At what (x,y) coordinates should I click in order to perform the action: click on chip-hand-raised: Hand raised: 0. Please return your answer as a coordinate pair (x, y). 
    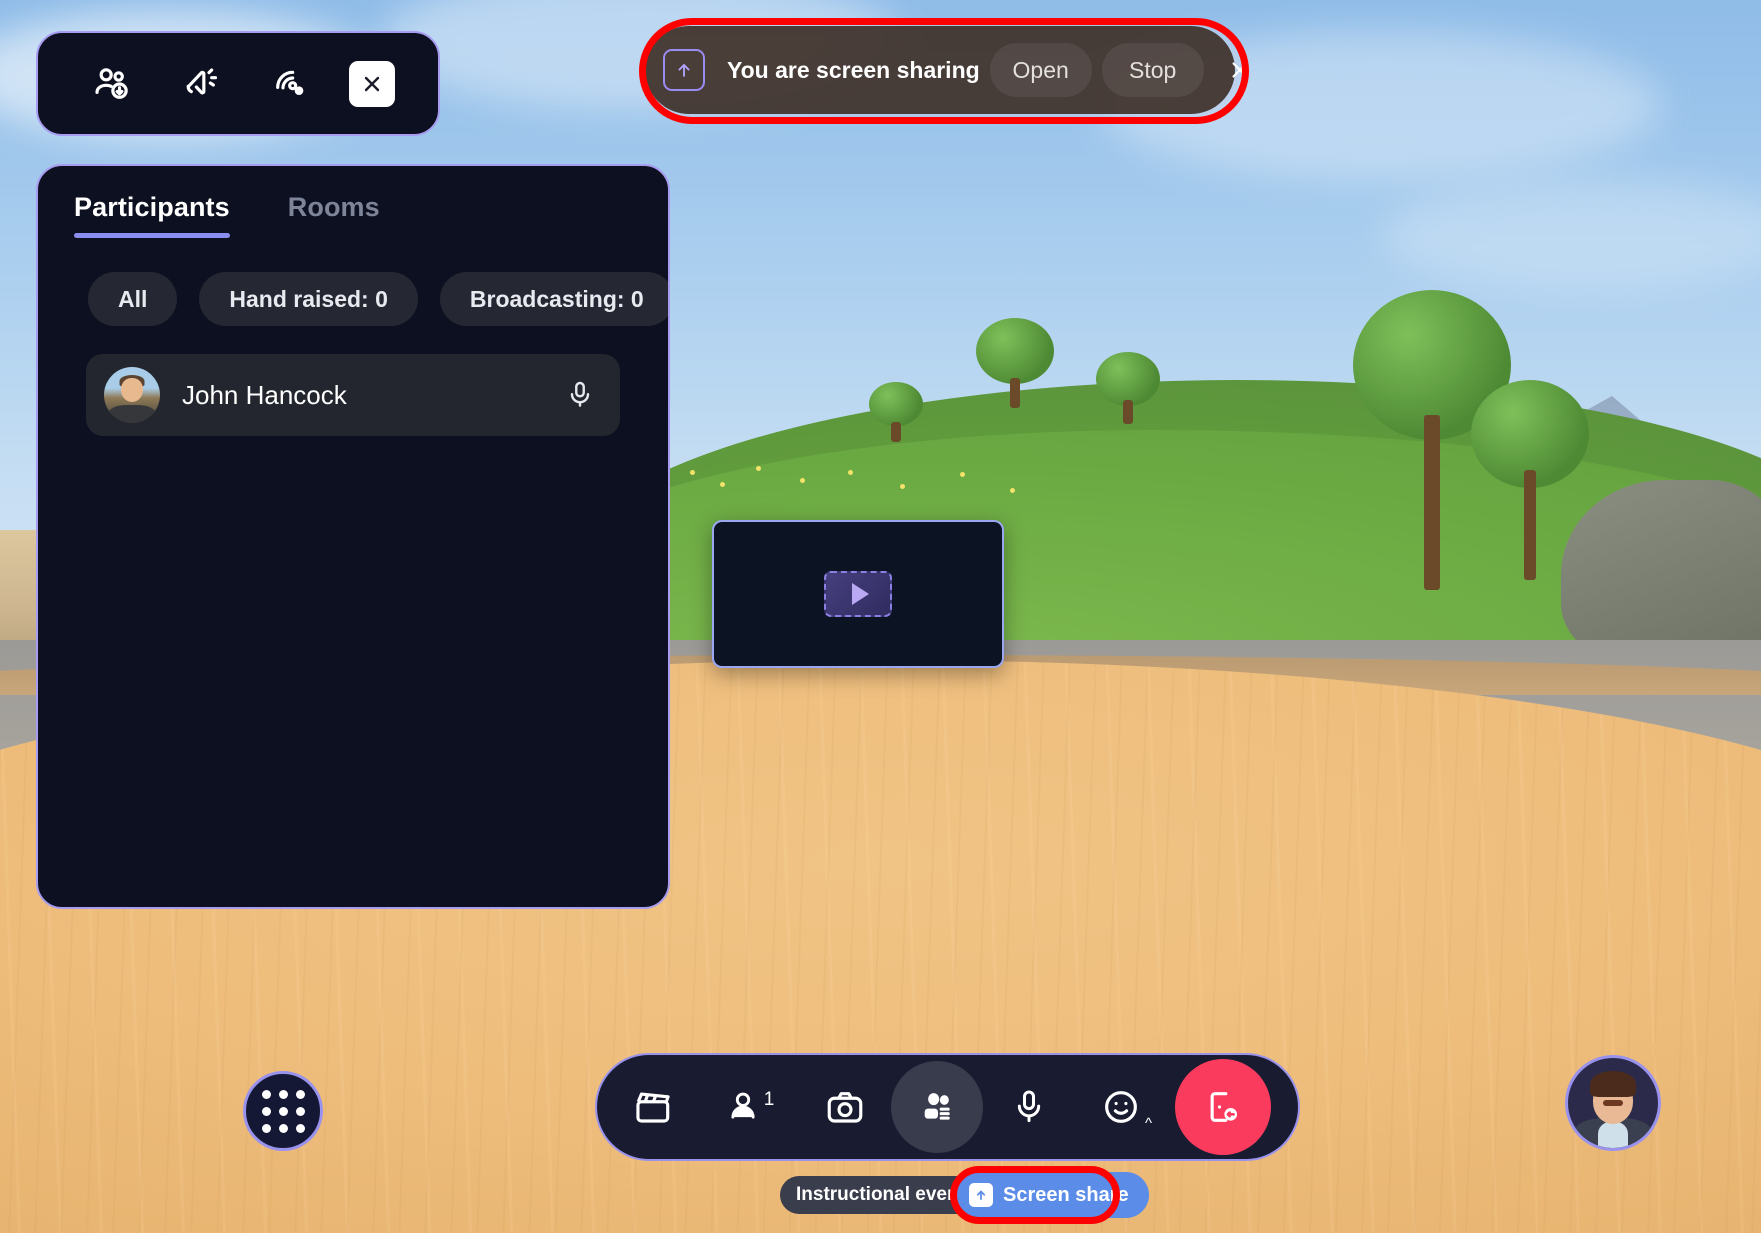
    Looking at the image, I should click on (308, 299).